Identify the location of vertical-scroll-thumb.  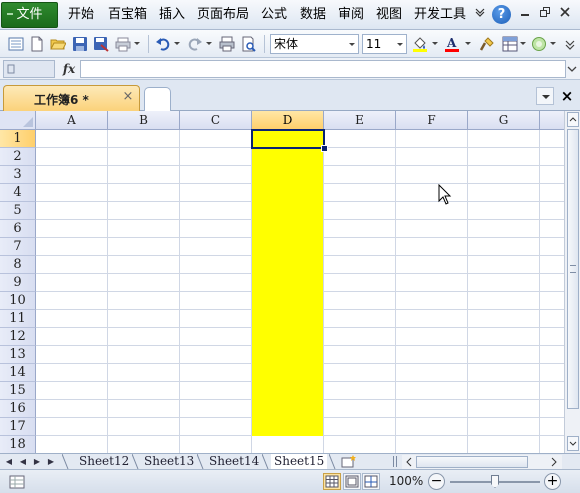
(573, 269).